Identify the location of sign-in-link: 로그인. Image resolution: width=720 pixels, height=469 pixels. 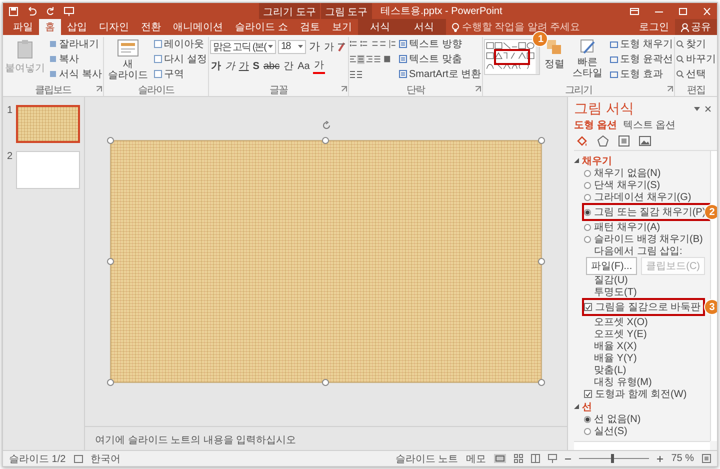
(654, 27).